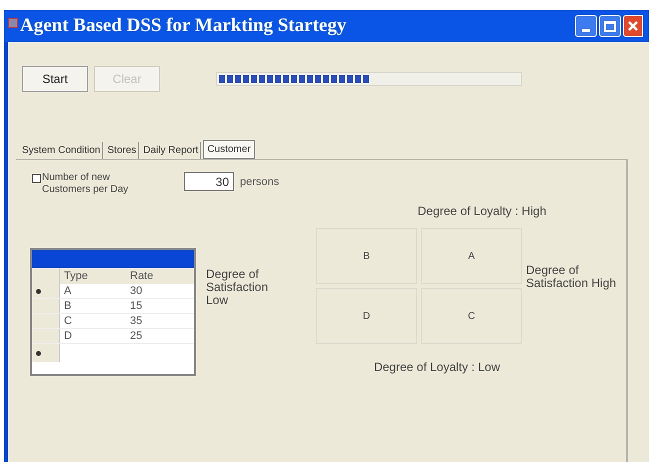 Image resolution: width=651 pixels, height=462 pixels. I want to click on axis-label: Degree of Loyalty : High, so click(482, 211).